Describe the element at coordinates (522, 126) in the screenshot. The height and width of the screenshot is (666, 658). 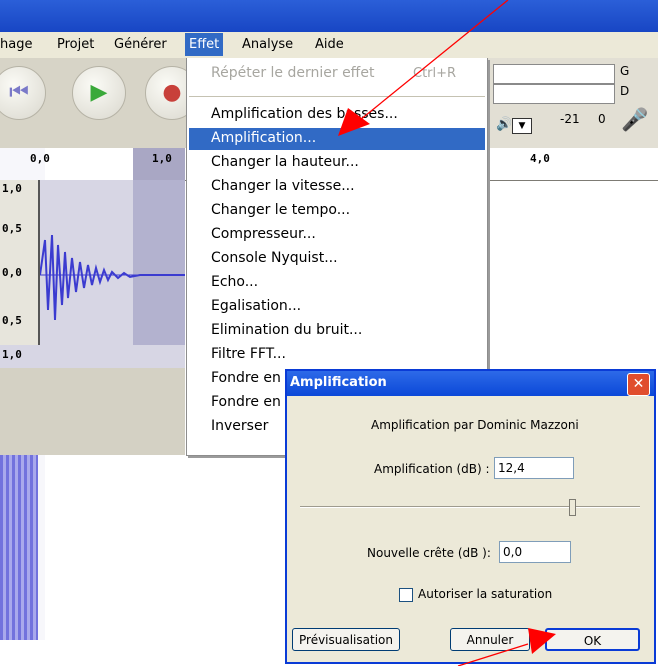
I see `mixer-dropdown: ▼` at that location.